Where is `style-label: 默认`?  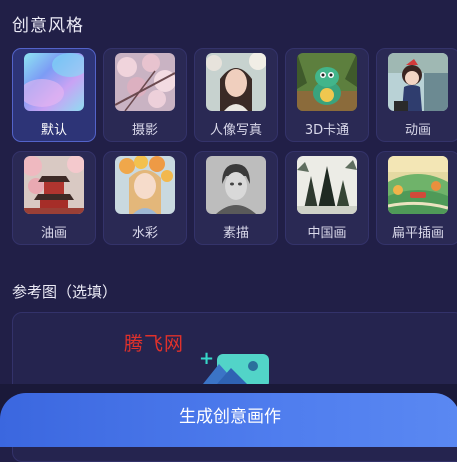
style-label: 默认 is located at coordinates (53, 130).